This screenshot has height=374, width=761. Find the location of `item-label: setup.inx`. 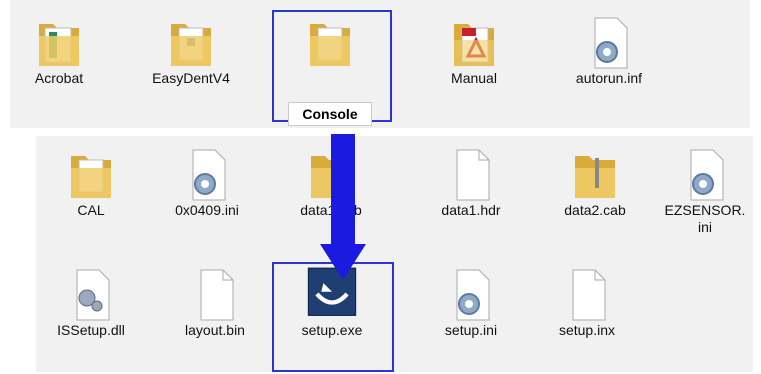

item-label: setup.inx is located at coordinates (587, 330).